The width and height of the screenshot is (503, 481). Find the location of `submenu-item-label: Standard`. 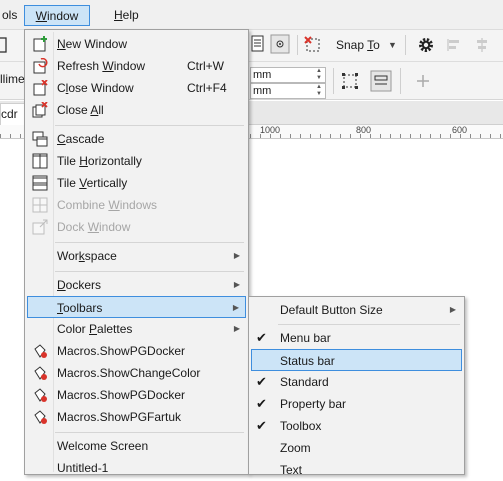

submenu-item-label: Standard is located at coordinates (304, 382).